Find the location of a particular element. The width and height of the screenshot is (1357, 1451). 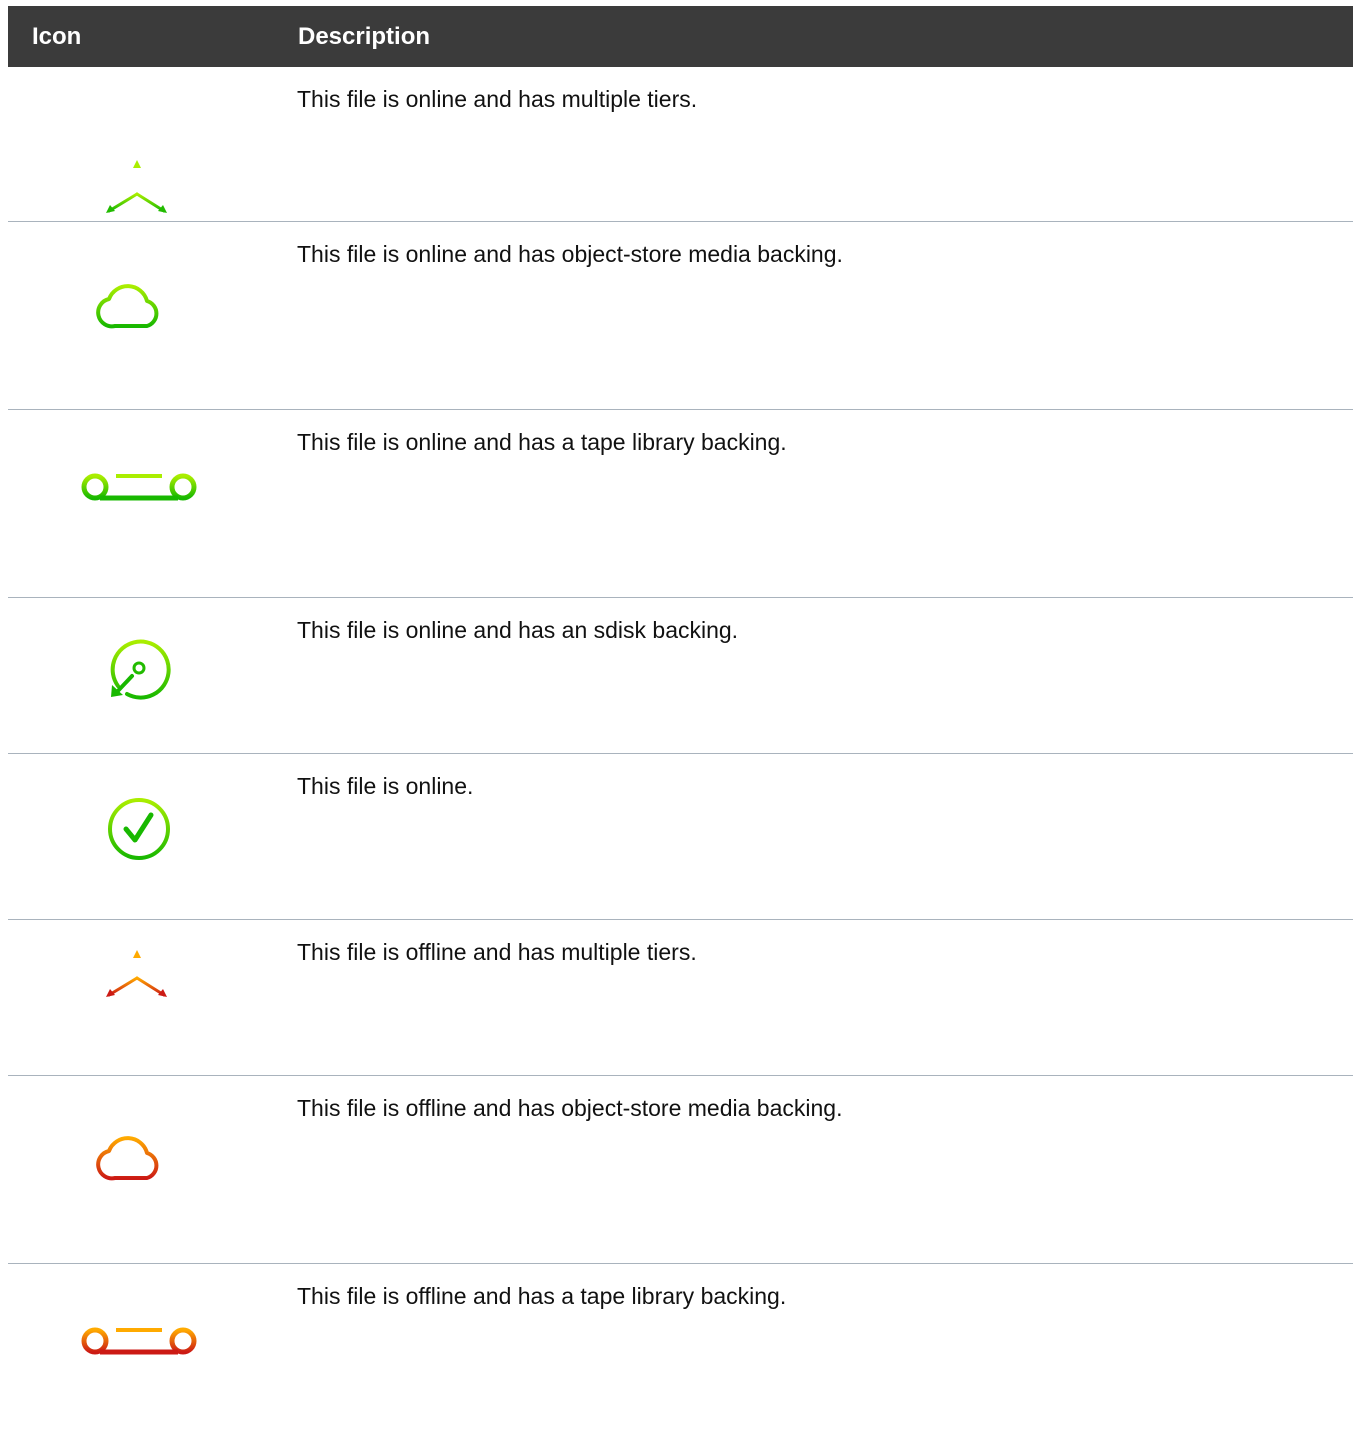

cloud-online-icon is located at coordinates (141, 315).